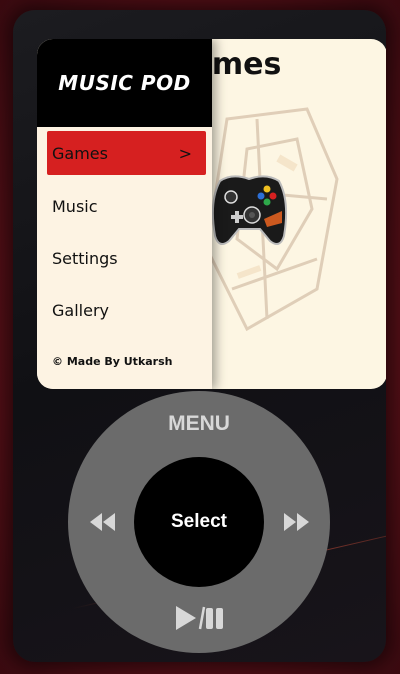 The image size is (400, 674). Describe the element at coordinates (85, 258) in the screenshot. I see `menu-item-label: Settings` at that location.